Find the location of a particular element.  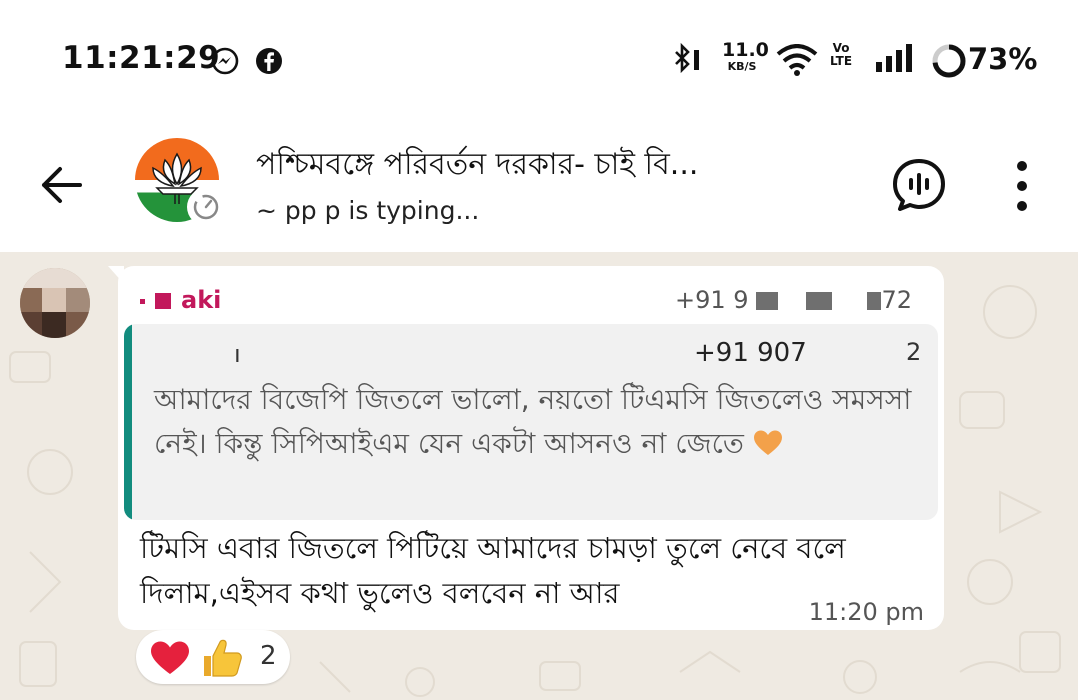

reactions-pill: 2 is located at coordinates (213, 657).